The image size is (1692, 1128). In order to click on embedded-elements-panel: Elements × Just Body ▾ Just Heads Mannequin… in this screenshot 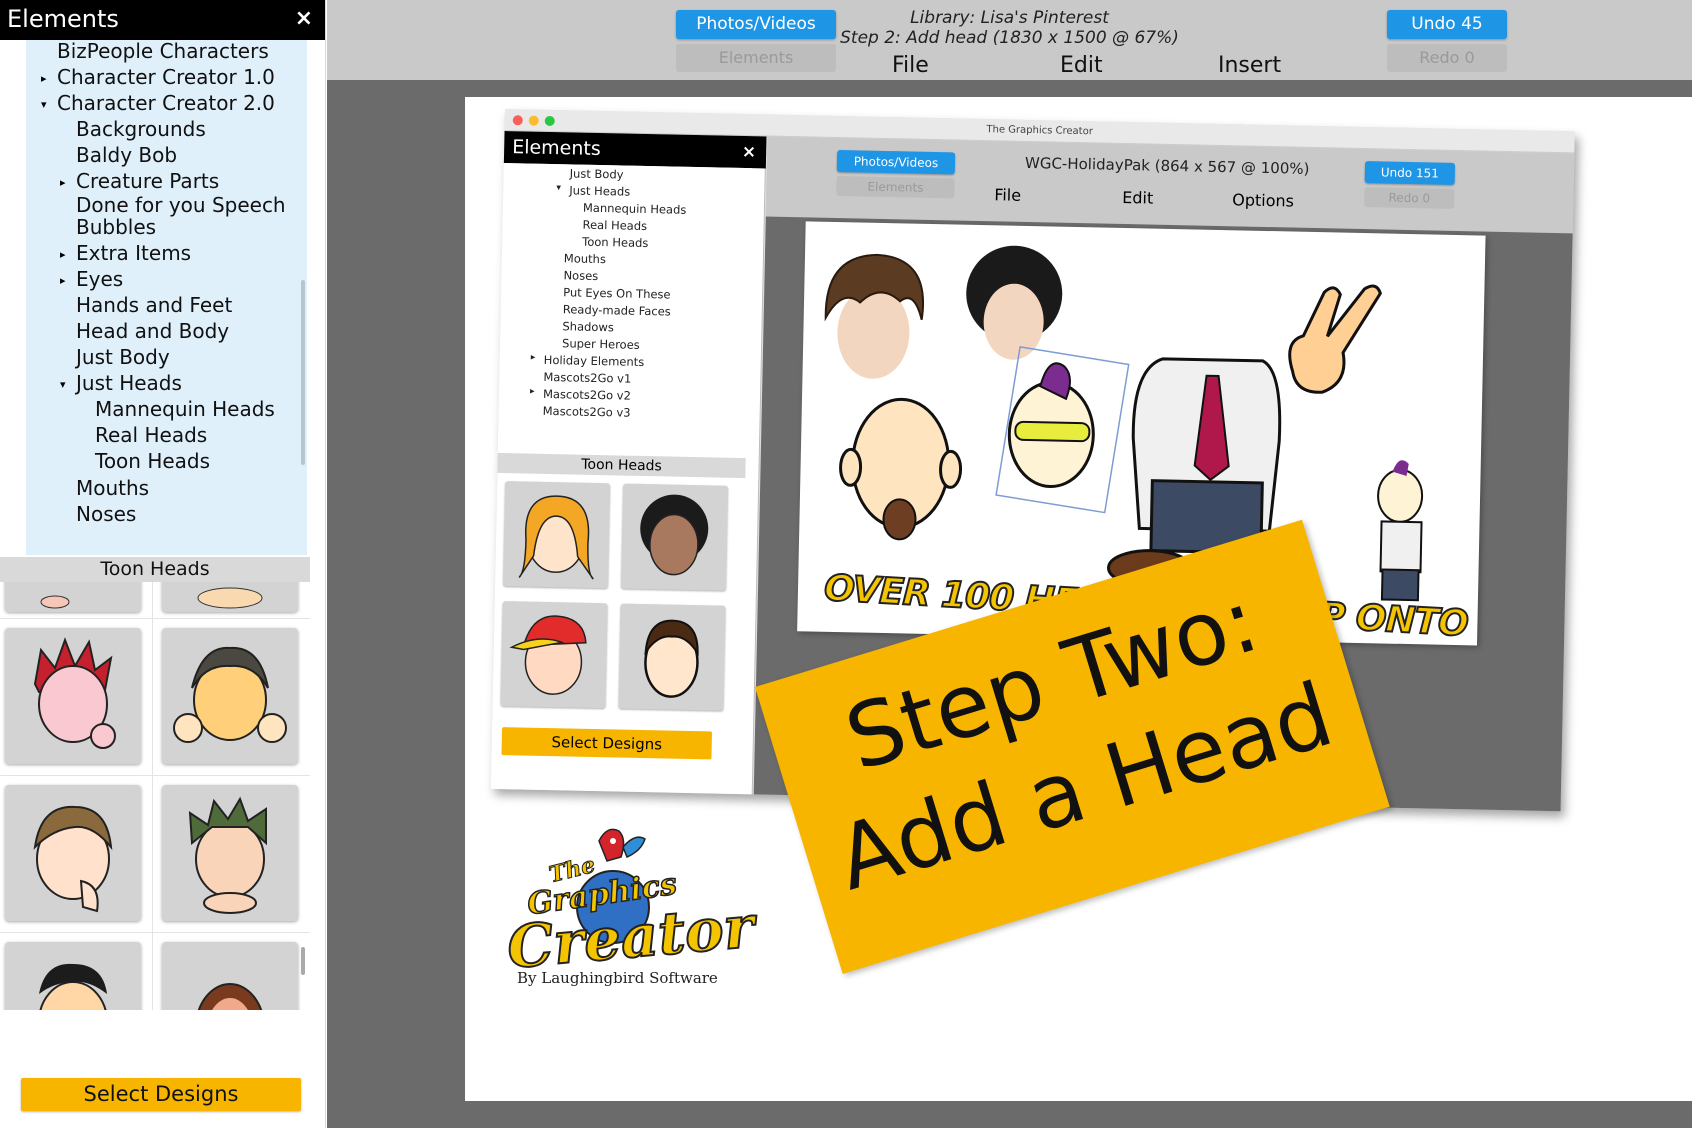, I will do `click(628, 462)`.